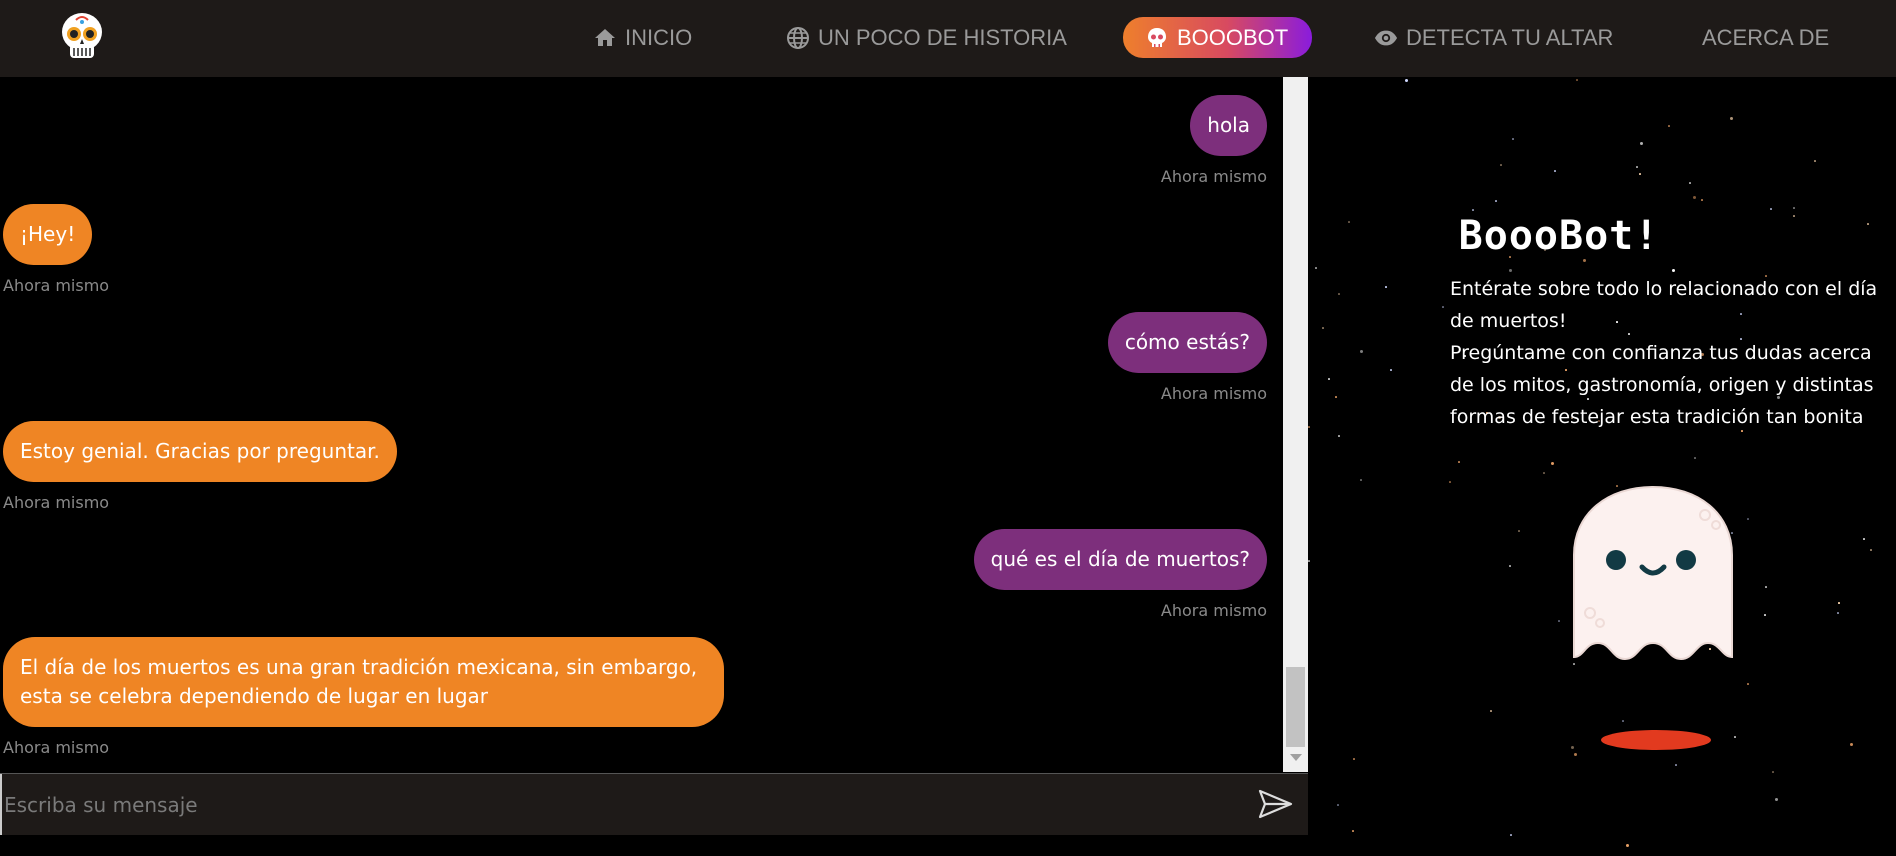  What do you see at coordinates (1295, 707) in the screenshot?
I see `scrollbar-thumb` at bounding box center [1295, 707].